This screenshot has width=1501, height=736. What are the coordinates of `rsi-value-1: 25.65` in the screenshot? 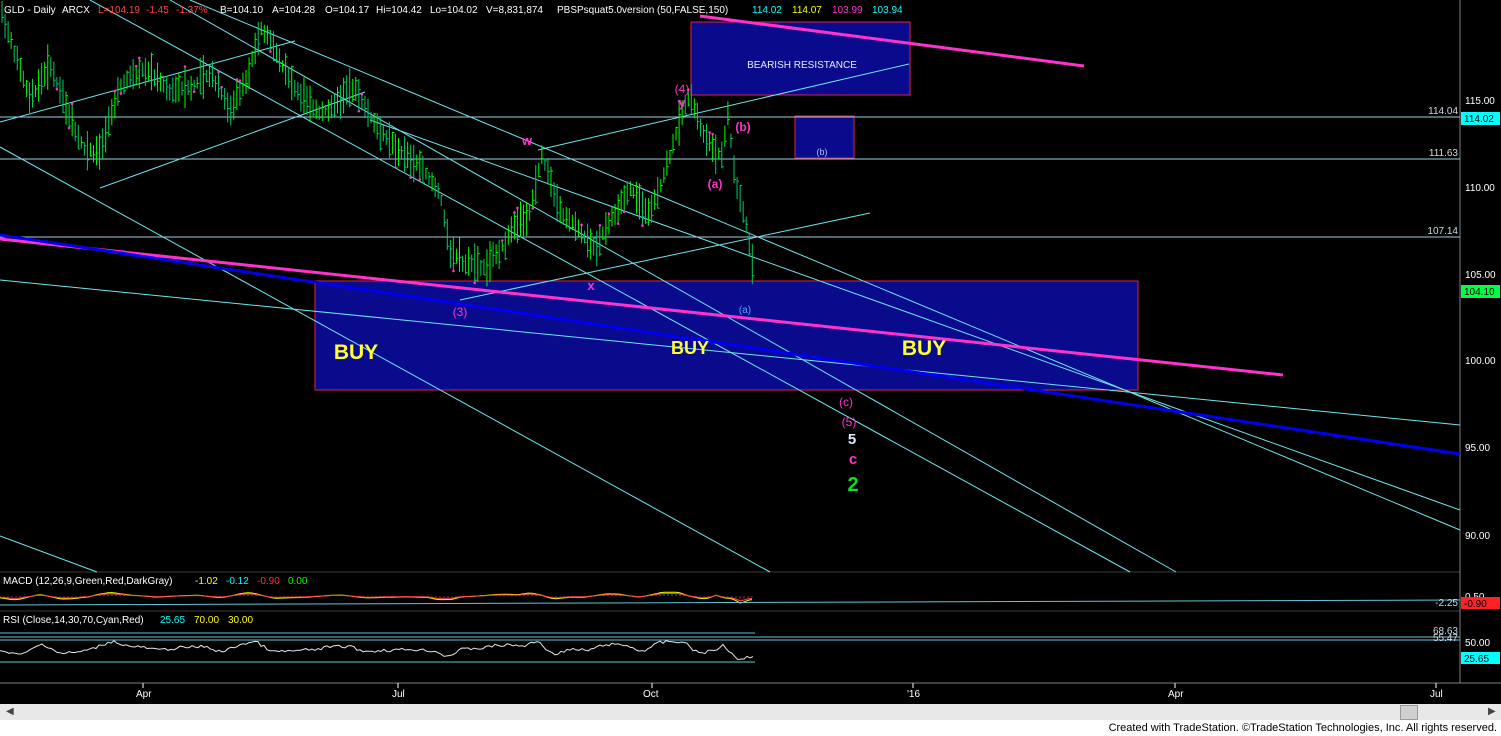 It's located at (172, 620).